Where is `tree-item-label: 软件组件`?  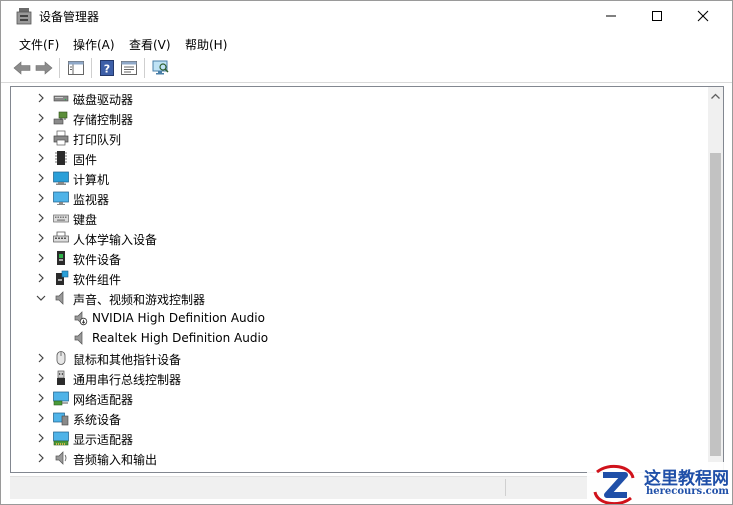
tree-item-label: 软件组件 is located at coordinates (97, 280).